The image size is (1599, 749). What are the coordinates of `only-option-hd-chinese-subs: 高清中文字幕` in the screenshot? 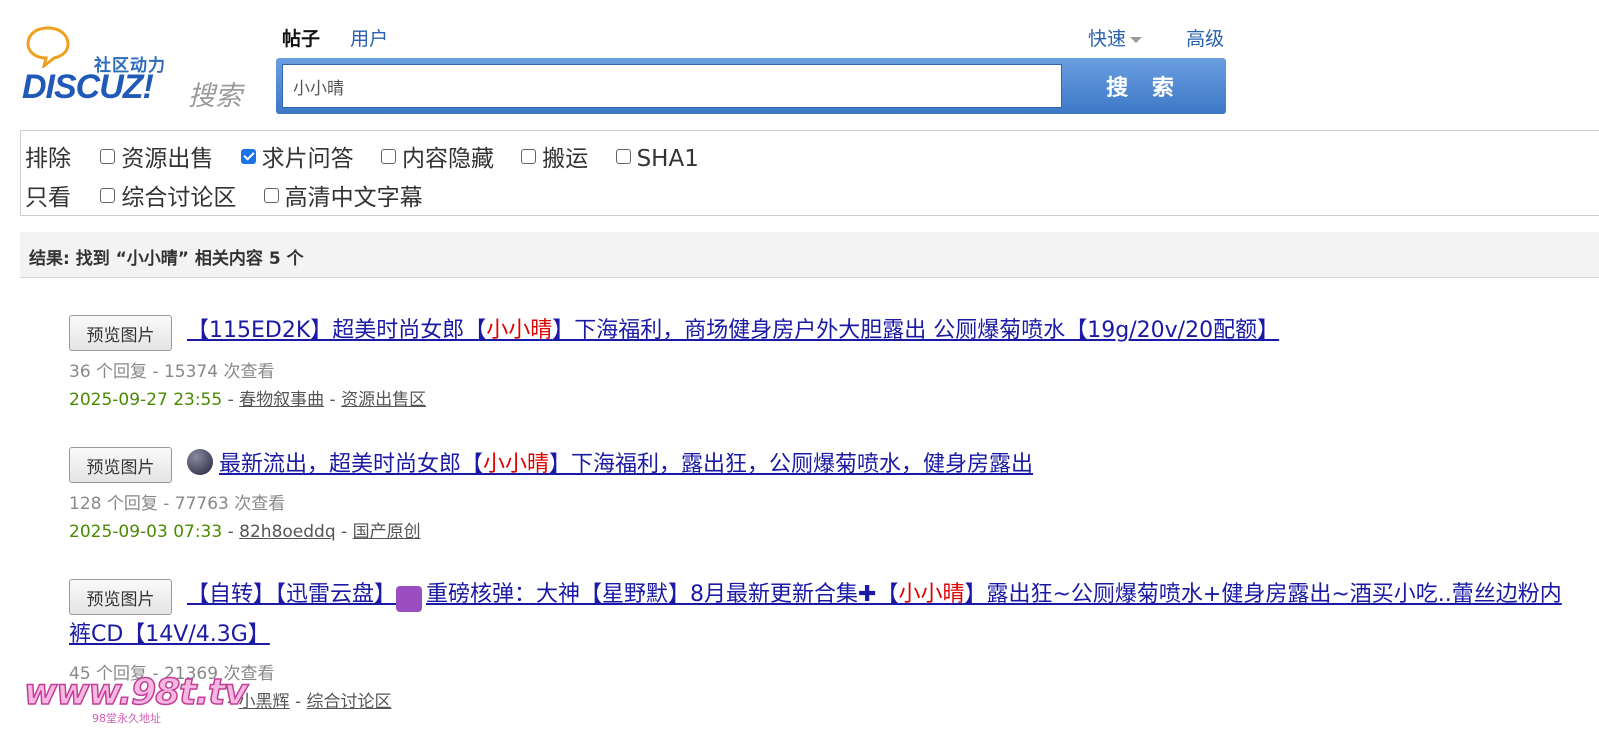 It's located at (343, 195).